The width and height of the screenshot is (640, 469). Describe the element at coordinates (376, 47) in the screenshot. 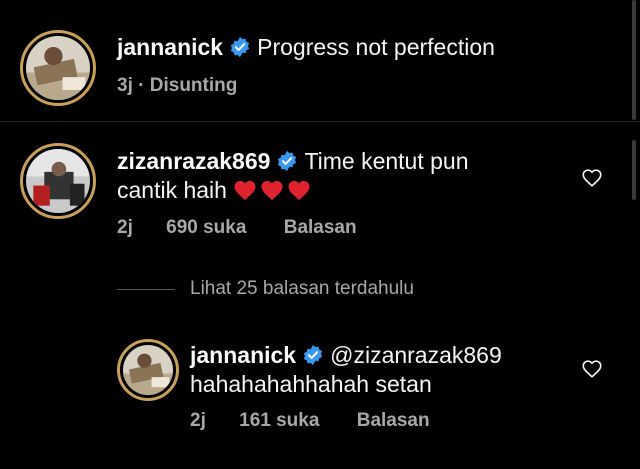

I see `caption-text: Progress not perfection` at that location.